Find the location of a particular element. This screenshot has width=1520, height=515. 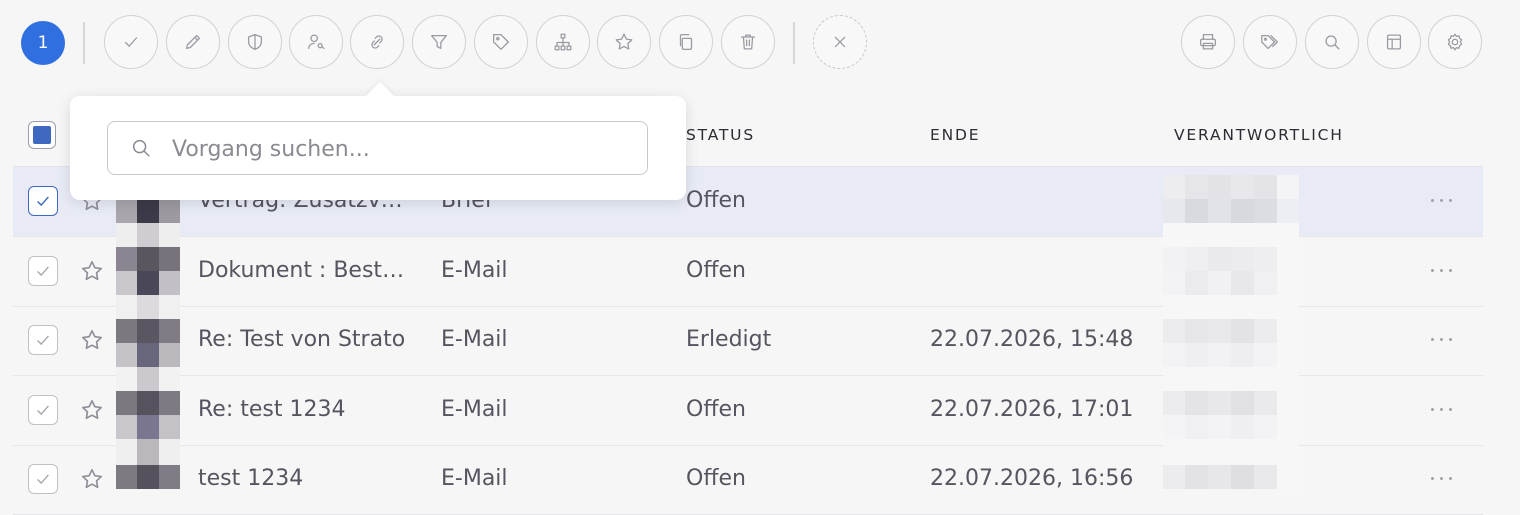

search-field is located at coordinates (377, 148).